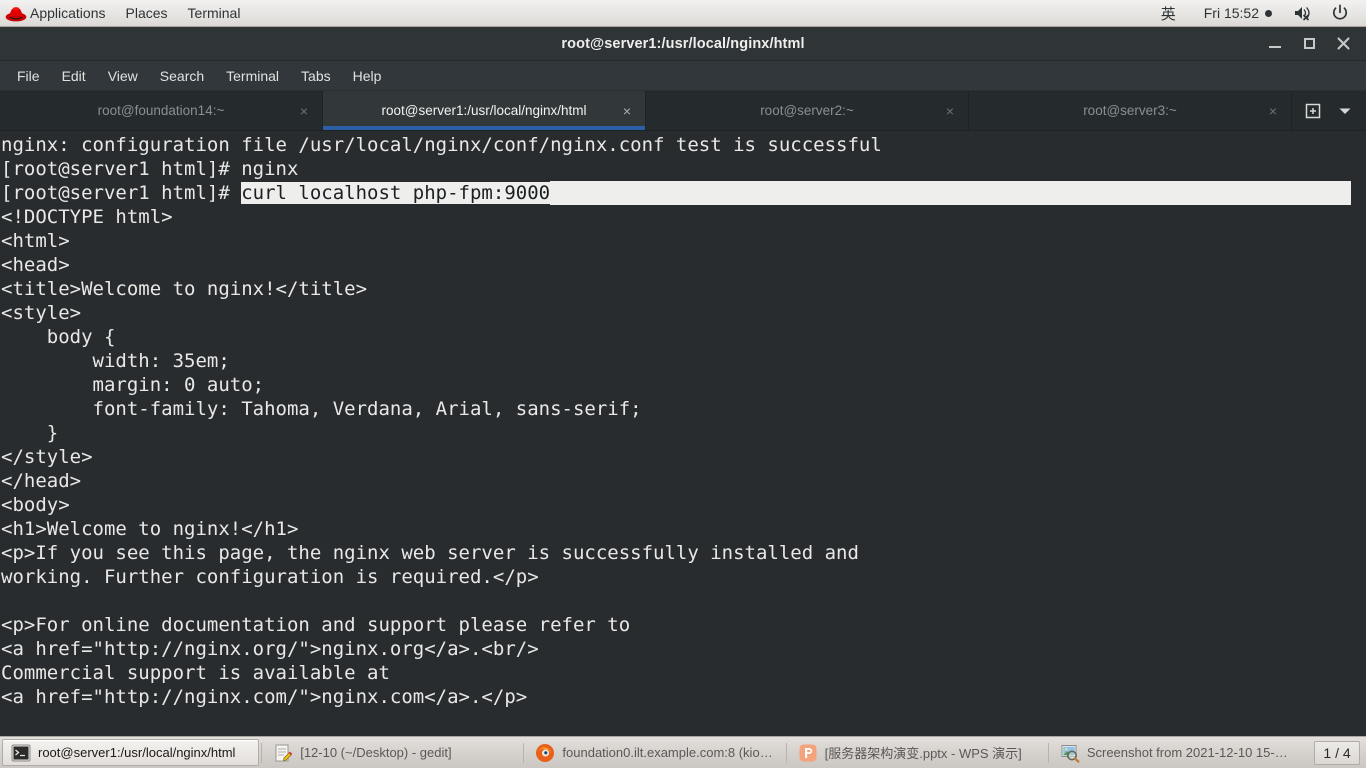 The height and width of the screenshot is (768, 1366). I want to click on terminal-line: <h1>Welcome to nginx!</h1>, so click(150, 529).